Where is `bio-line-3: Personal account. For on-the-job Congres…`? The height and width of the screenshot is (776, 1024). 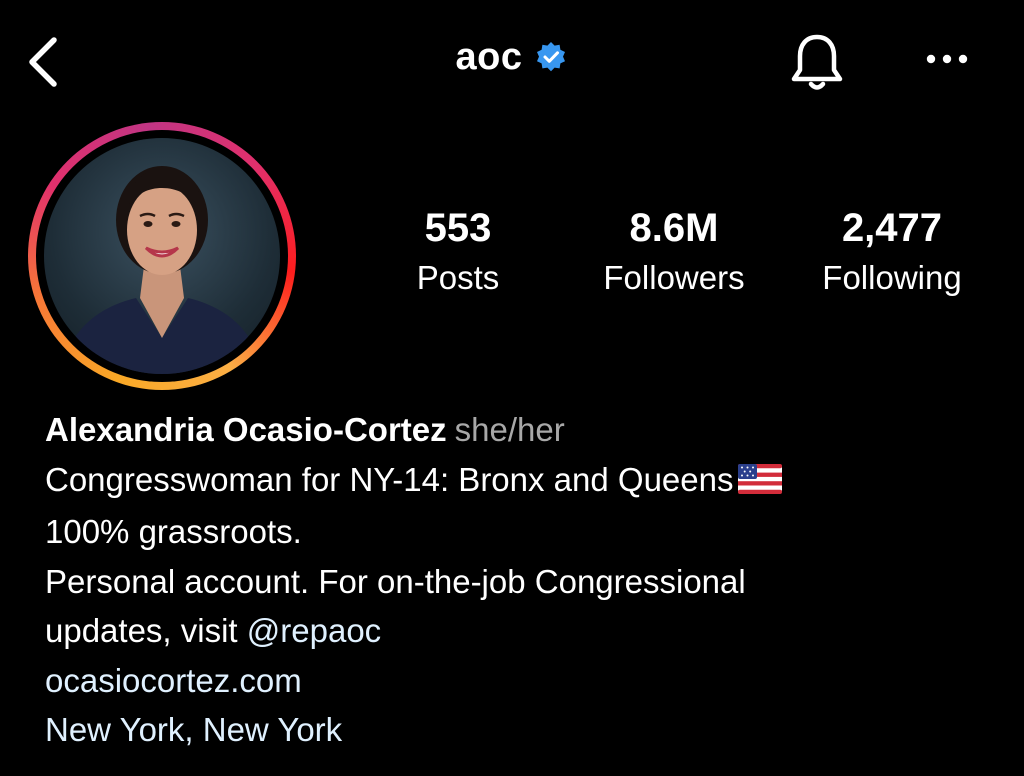
bio-line-3: Personal account. For on-the-job Congres… is located at coordinates (395, 581).